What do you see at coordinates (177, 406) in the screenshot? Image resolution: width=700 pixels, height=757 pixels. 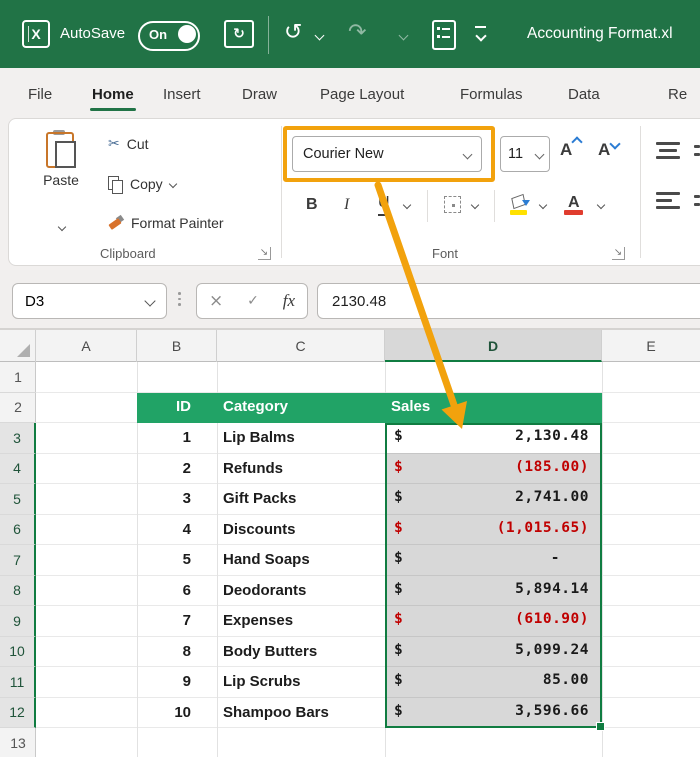 I see `cell-B2: ID` at bounding box center [177, 406].